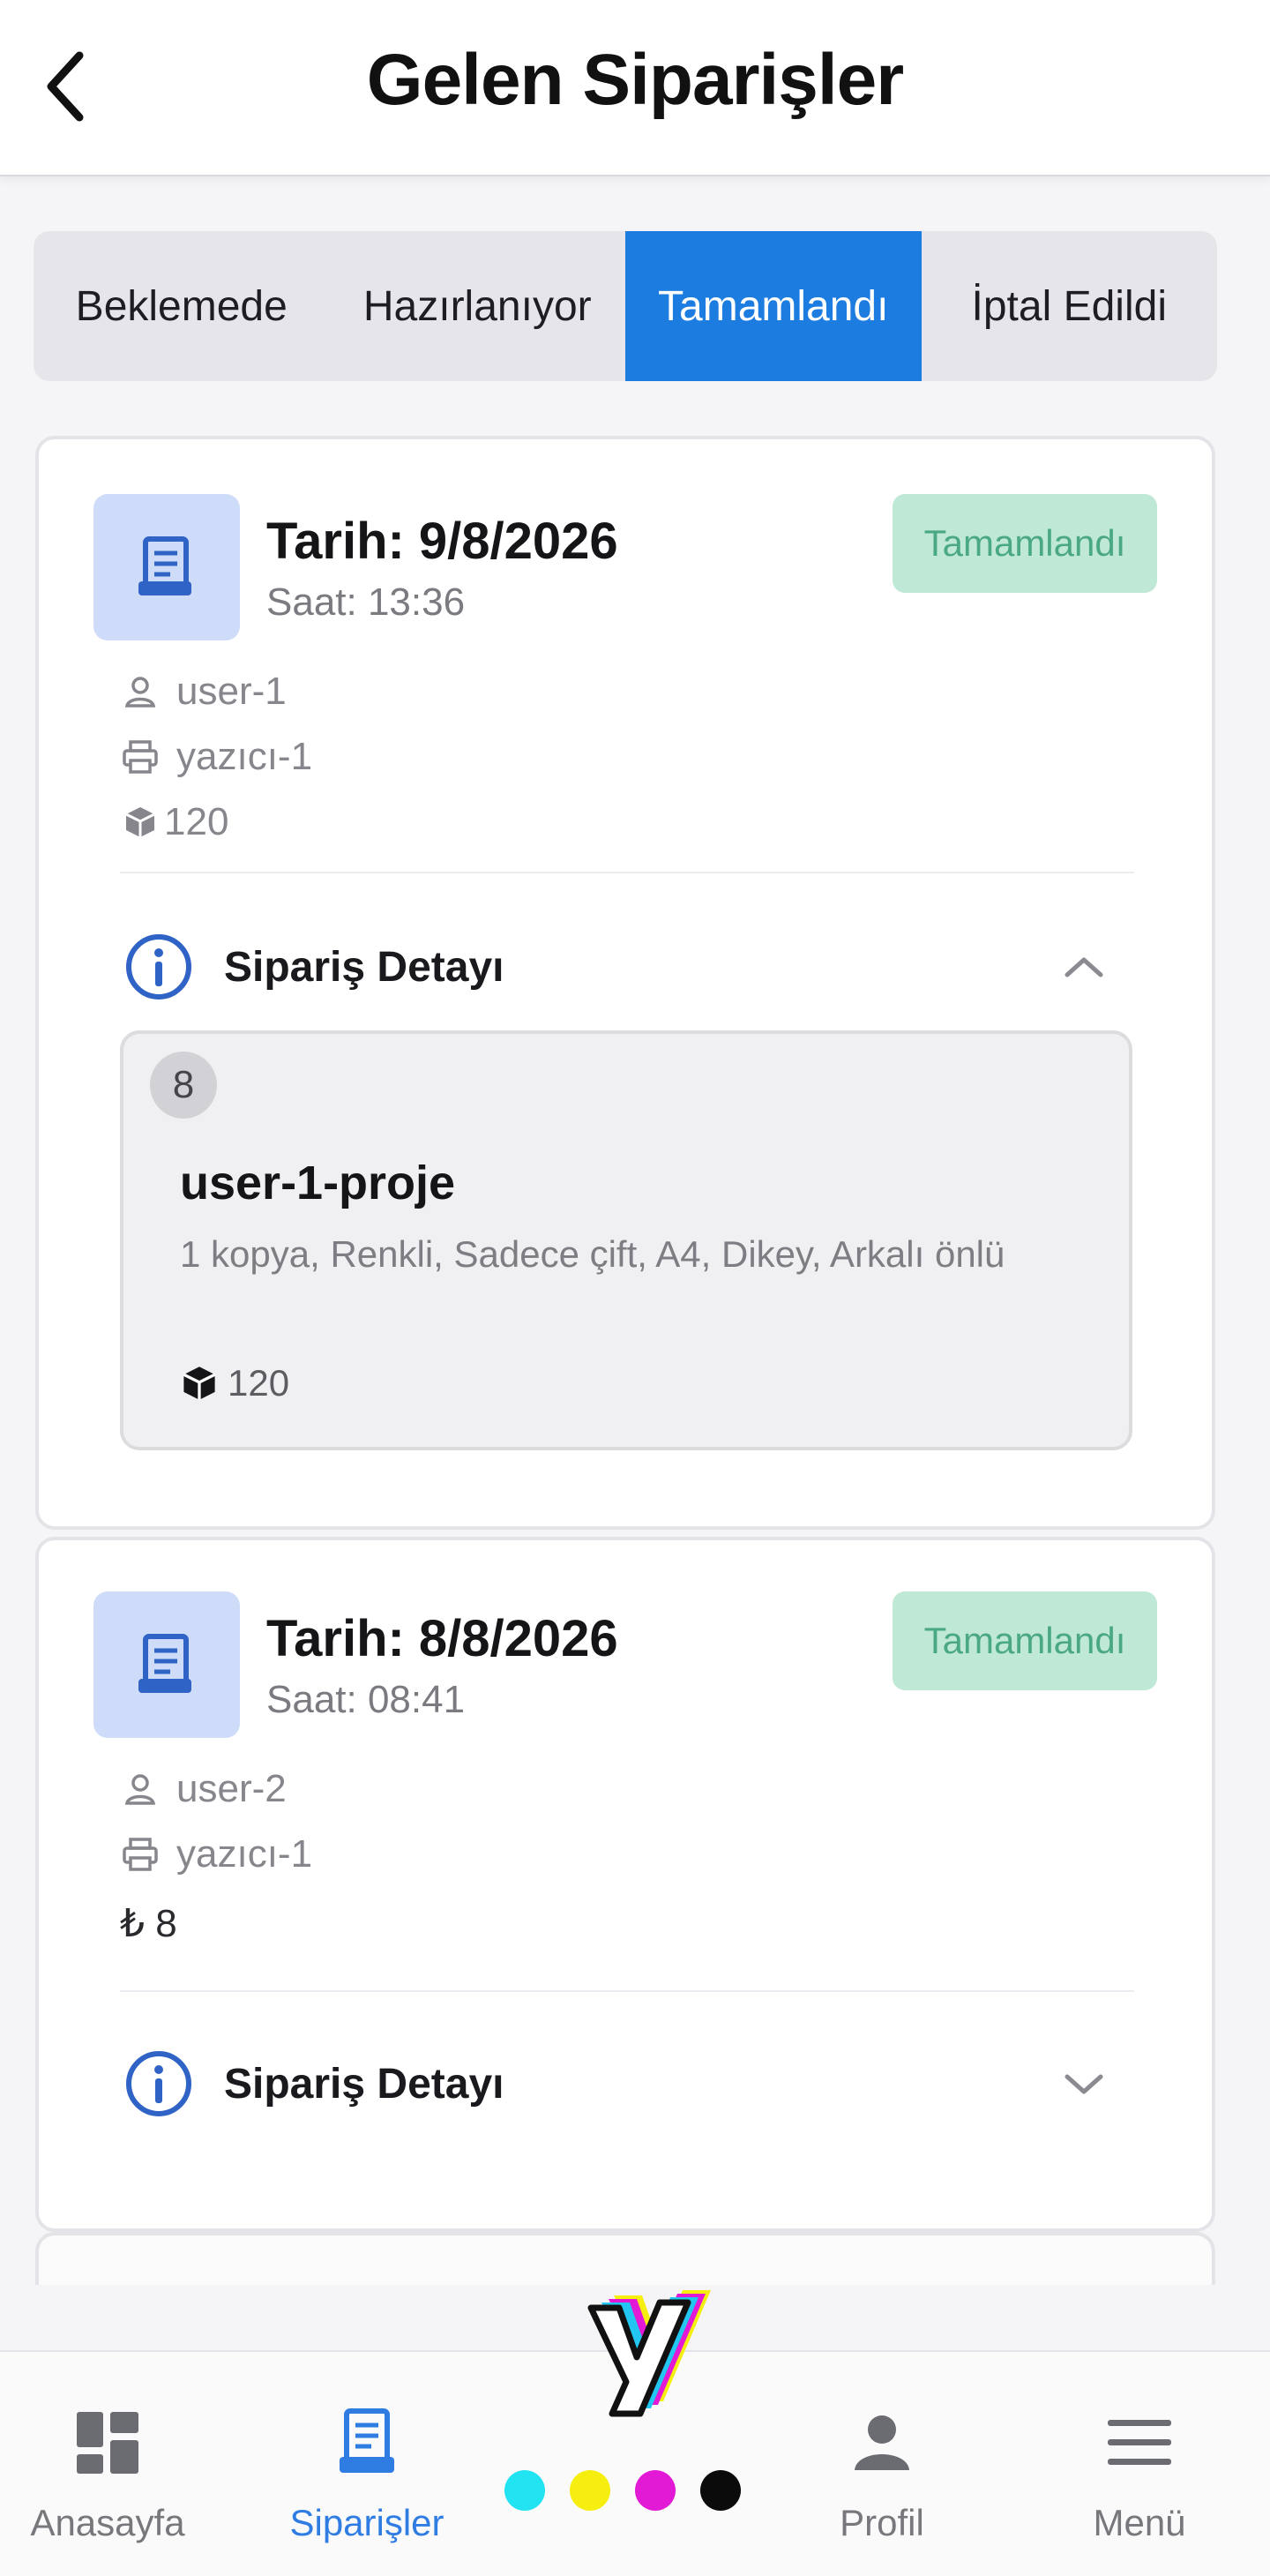 This screenshot has width=1270, height=2576. Describe the element at coordinates (183, 1086) in the screenshot. I see `item-count-badge: 8` at that location.